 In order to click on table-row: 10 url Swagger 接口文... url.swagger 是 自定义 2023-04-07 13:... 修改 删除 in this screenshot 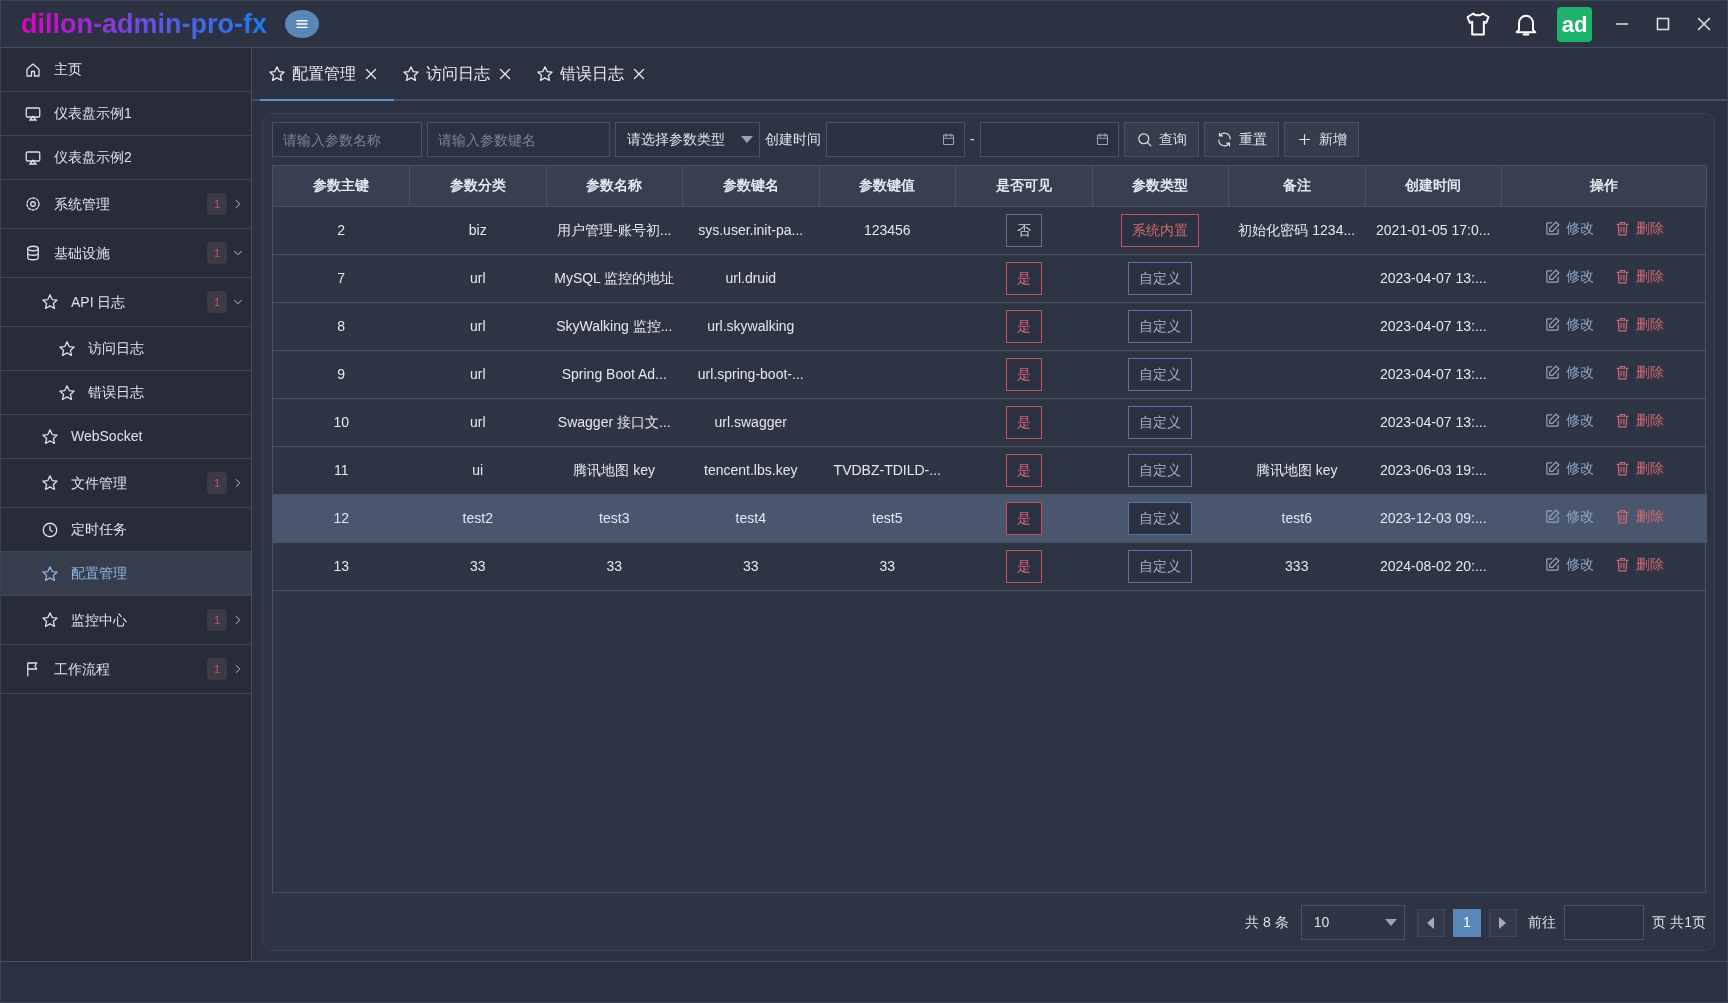, I will do `click(990, 422)`.